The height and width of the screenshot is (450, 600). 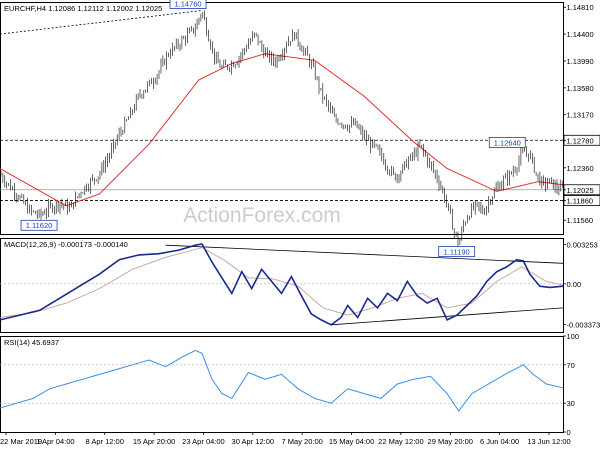 I want to click on rsi-axis-label: 70, so click(x=571, y=365).